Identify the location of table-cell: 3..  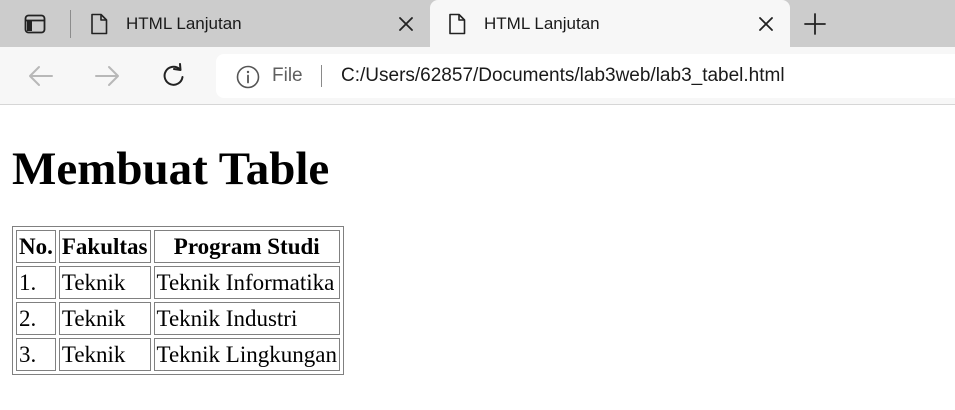
(36, 354).